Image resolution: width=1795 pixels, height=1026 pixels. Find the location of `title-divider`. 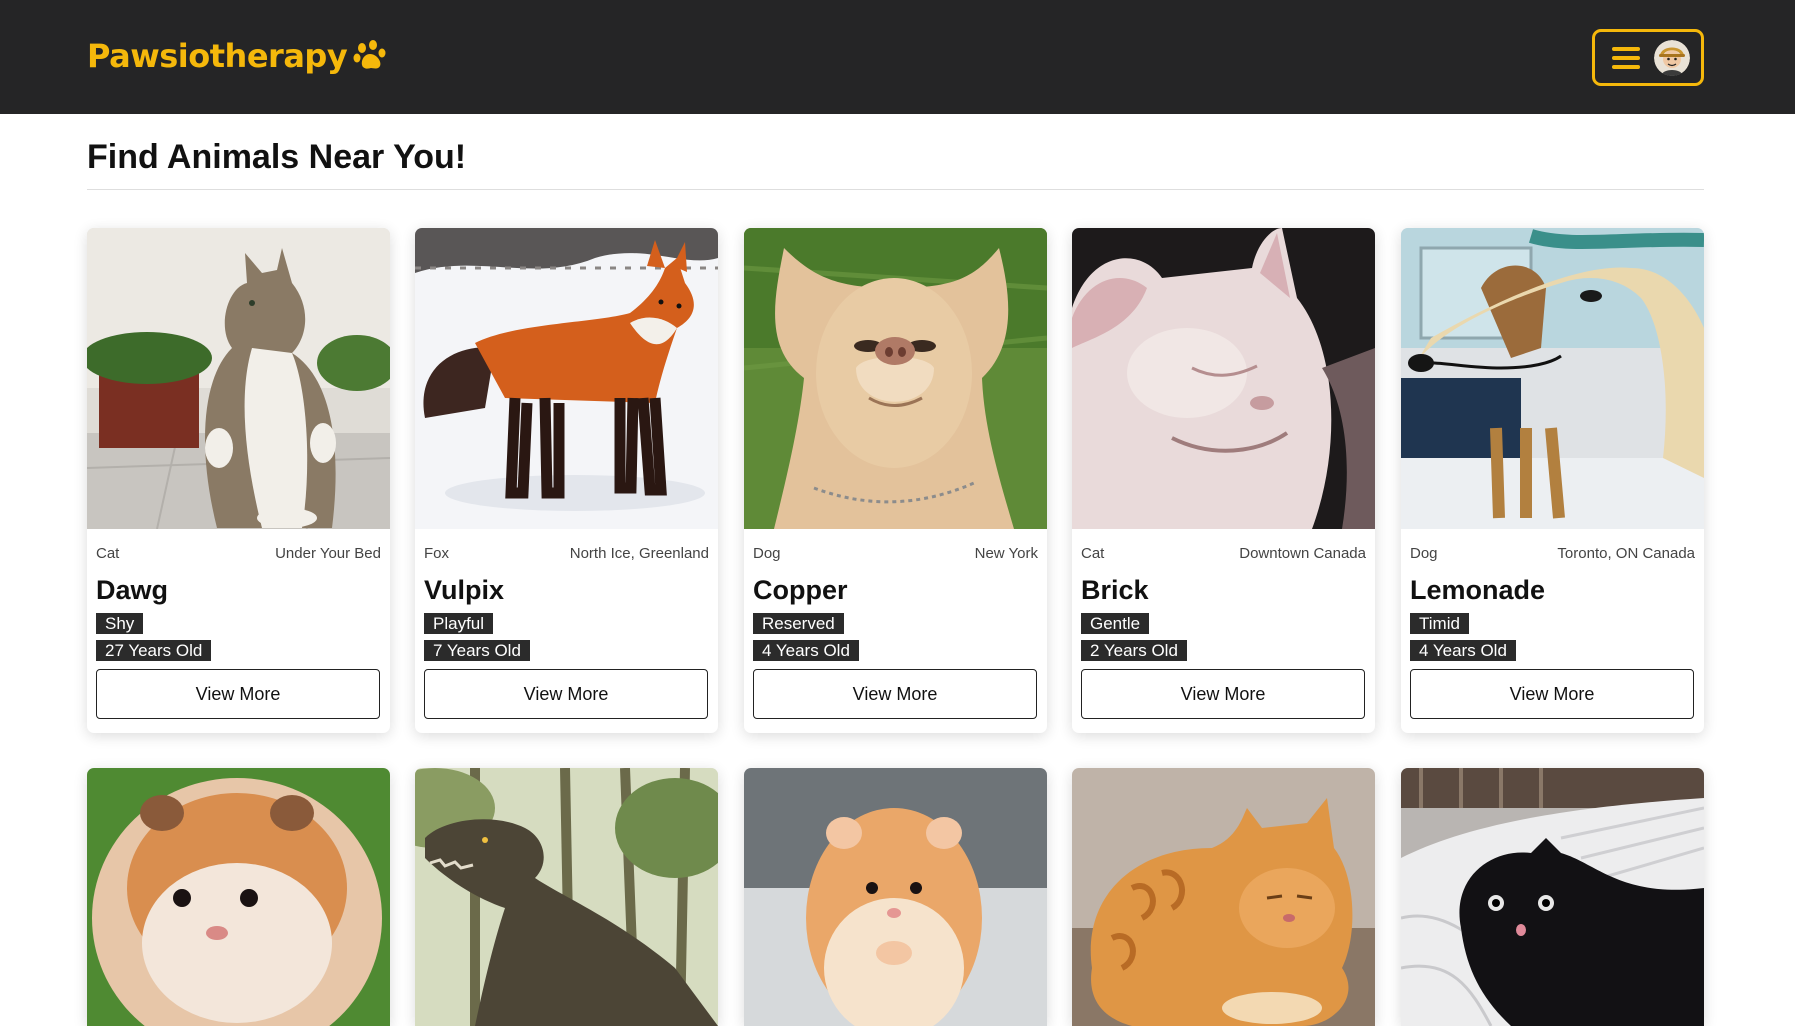

title-divider is located at coordinates (895, 189).